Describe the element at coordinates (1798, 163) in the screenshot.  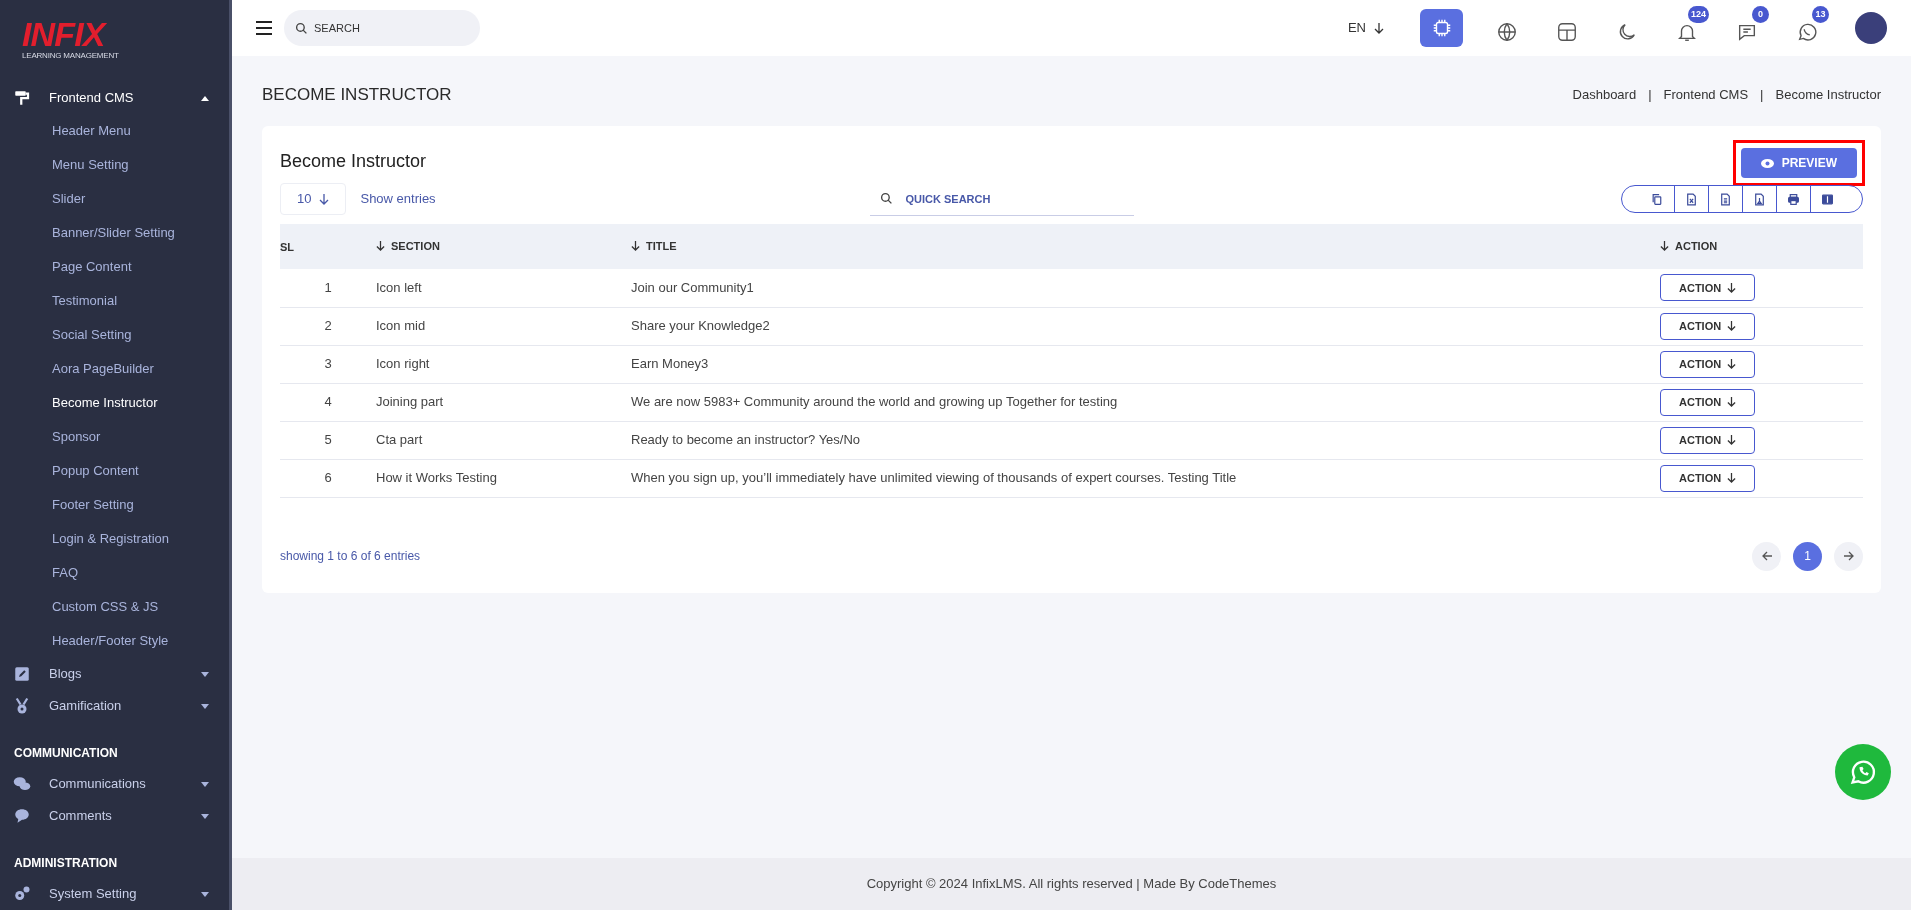
I see `preview-button: PREVIEW` at that location.